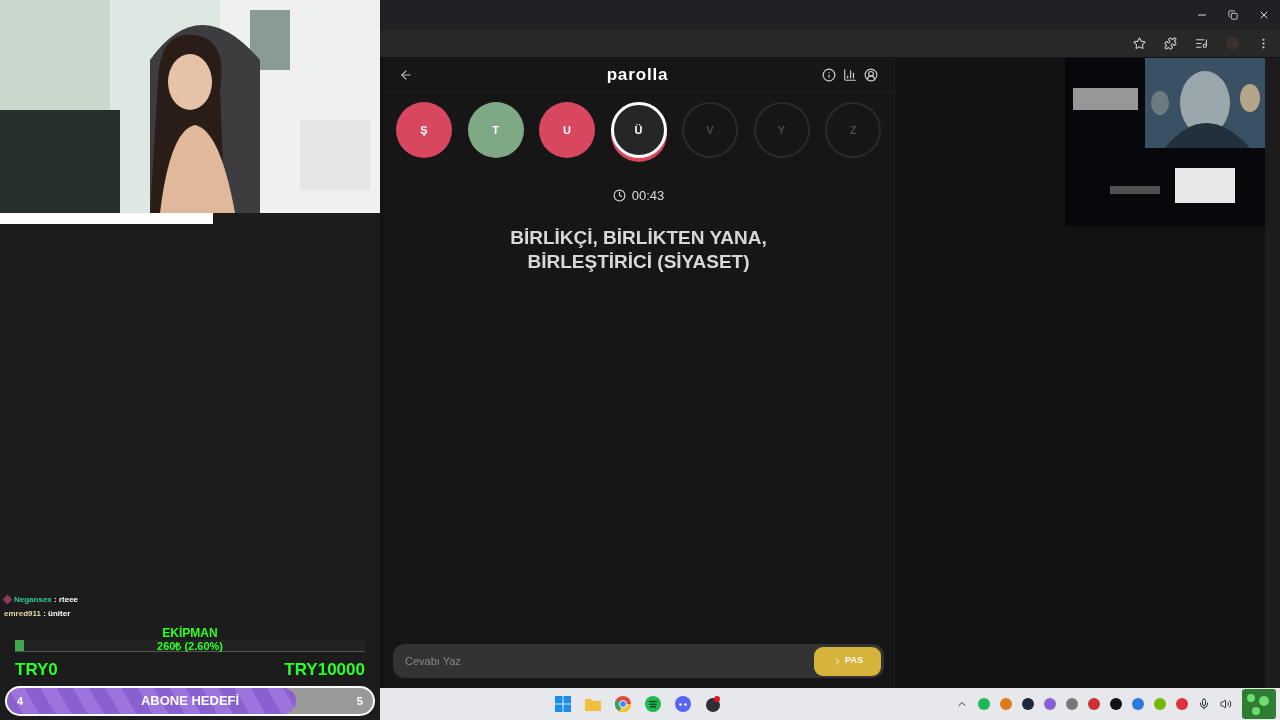 Image resolution: width=1280 pixels, height=720 pixels. I want to click on goal-start: 4, so click(20, 701).